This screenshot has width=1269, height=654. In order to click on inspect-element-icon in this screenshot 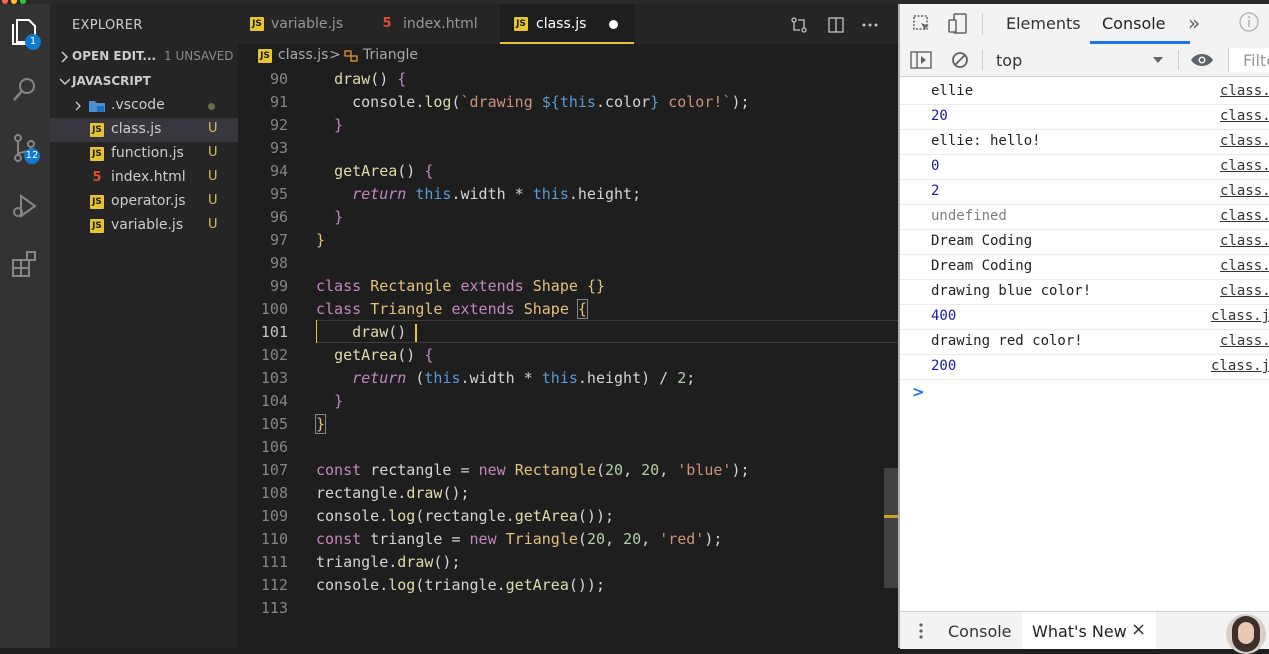, I will do `click(922, 24)`.